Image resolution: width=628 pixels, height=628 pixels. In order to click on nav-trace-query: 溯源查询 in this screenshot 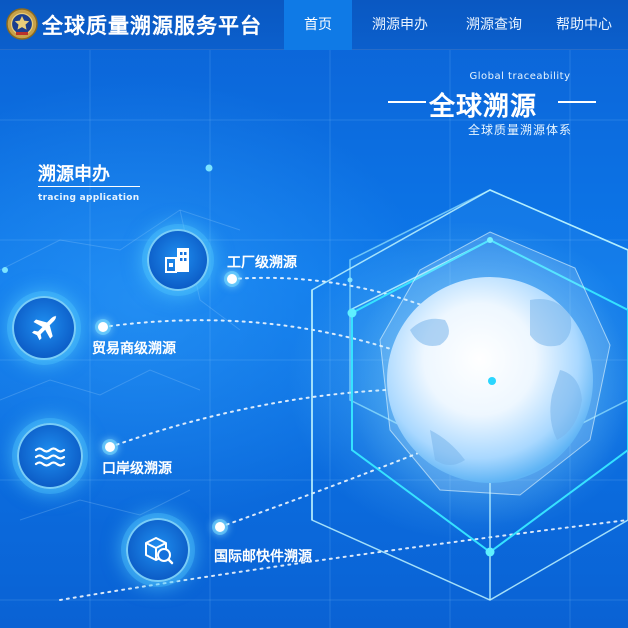, I will do `click(494, 25)`.